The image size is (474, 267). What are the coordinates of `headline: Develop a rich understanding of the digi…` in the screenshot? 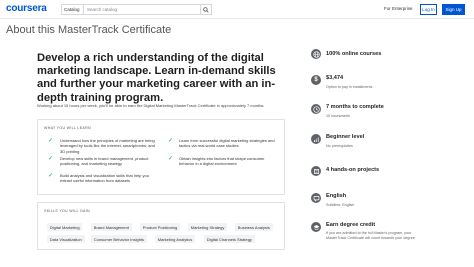 It's located at (156, 78).